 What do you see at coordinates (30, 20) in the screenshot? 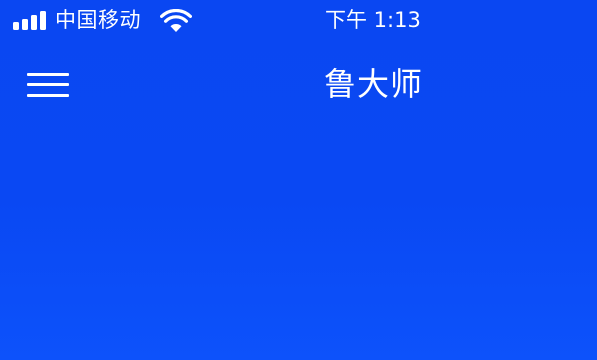
I see `cellular-signal-icon` at bounding box center [30, 20].